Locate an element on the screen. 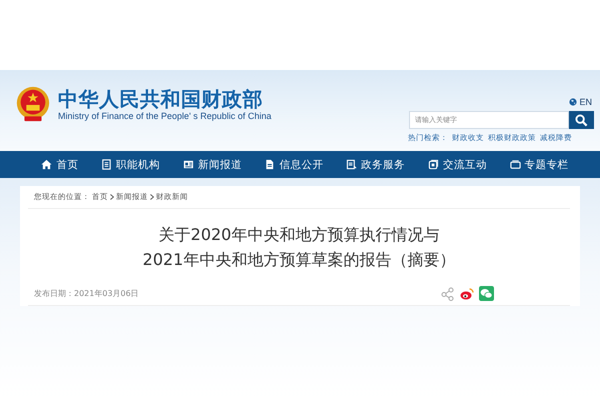  search-button is located at coordinates (581, 120).